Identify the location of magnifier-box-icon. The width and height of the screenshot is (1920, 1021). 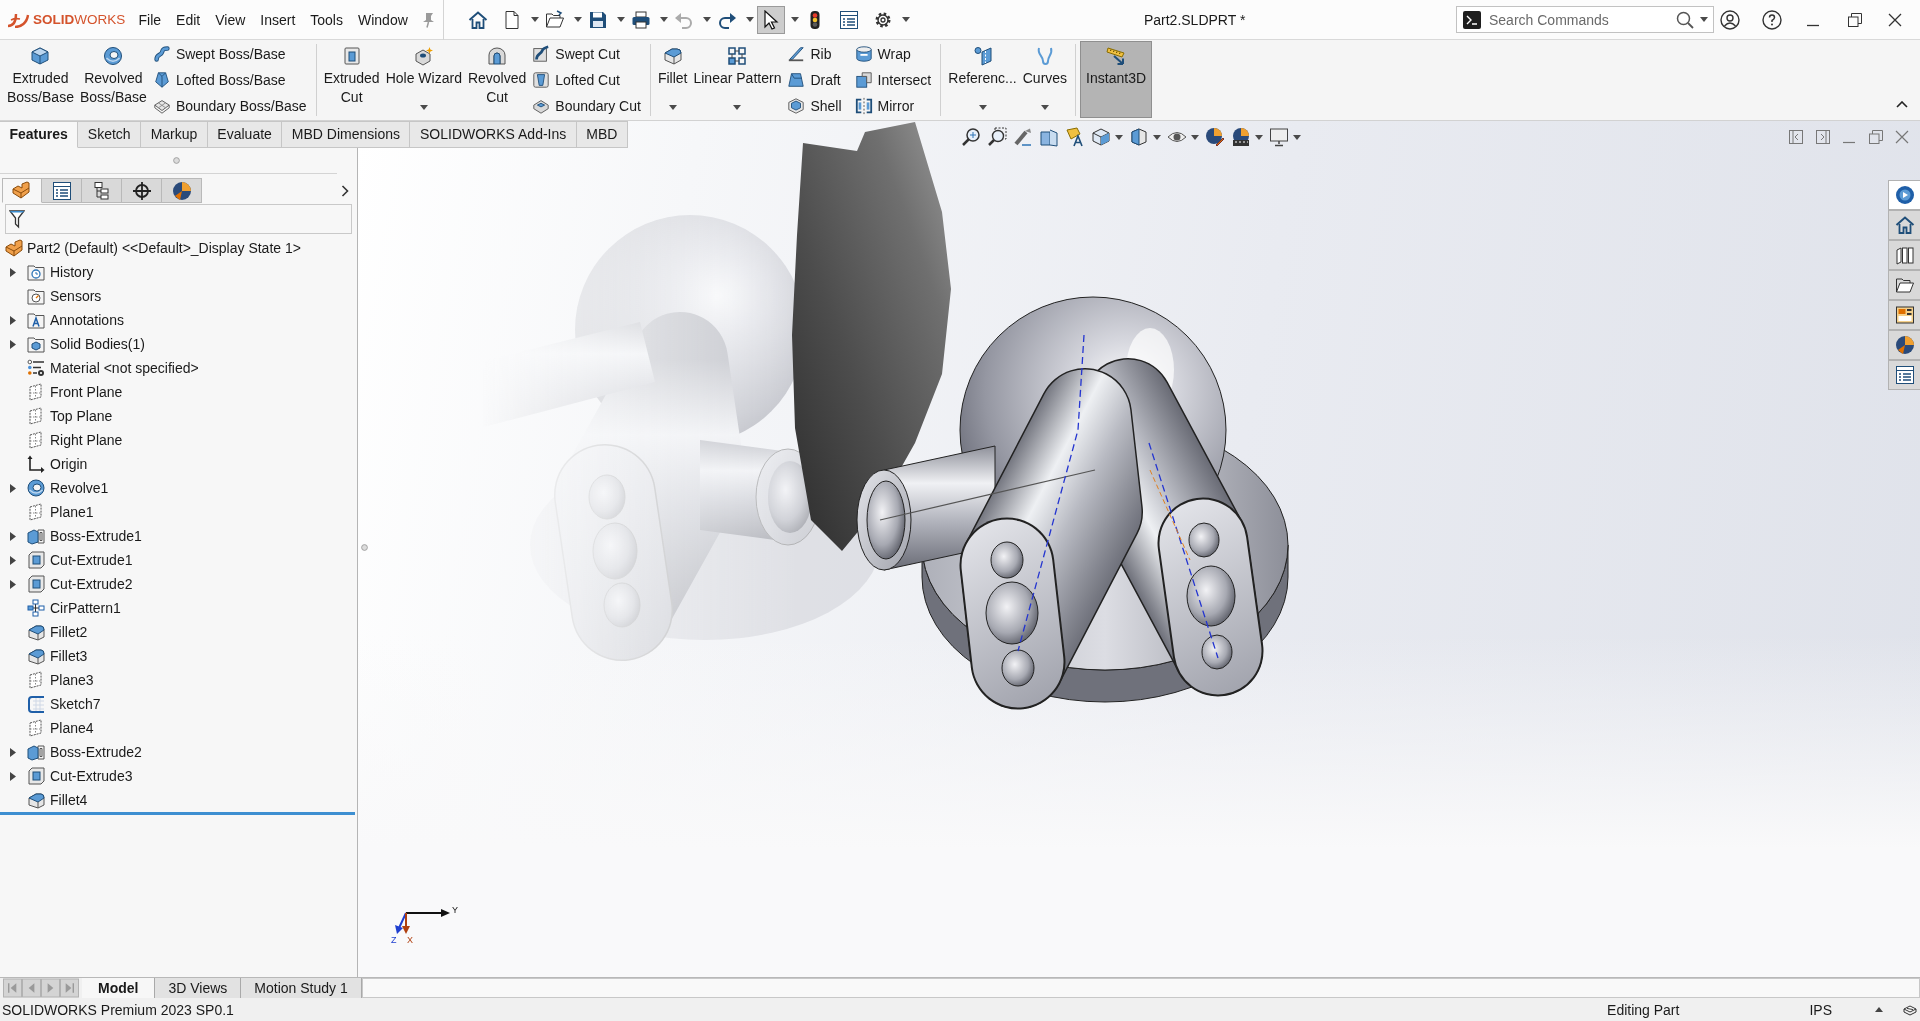
(997, 137).